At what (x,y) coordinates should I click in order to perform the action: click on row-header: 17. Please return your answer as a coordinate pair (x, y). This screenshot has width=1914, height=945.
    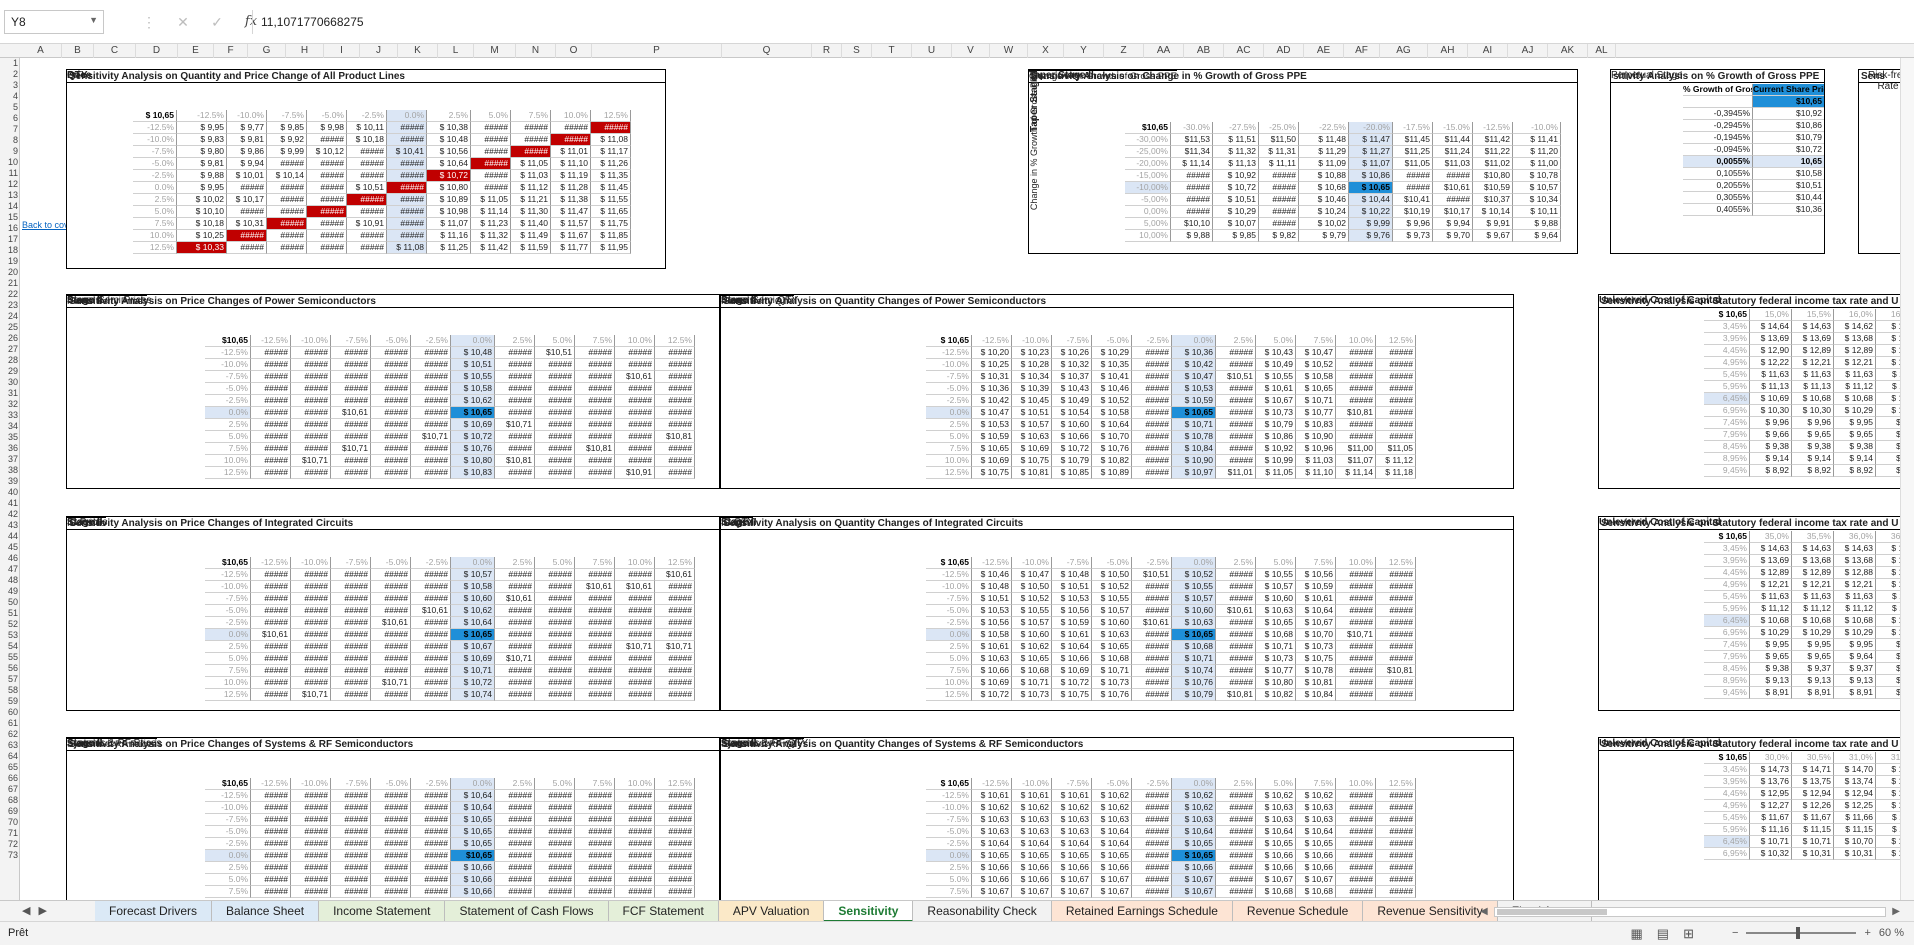
    Looking at the image, I should click on (9, 239).